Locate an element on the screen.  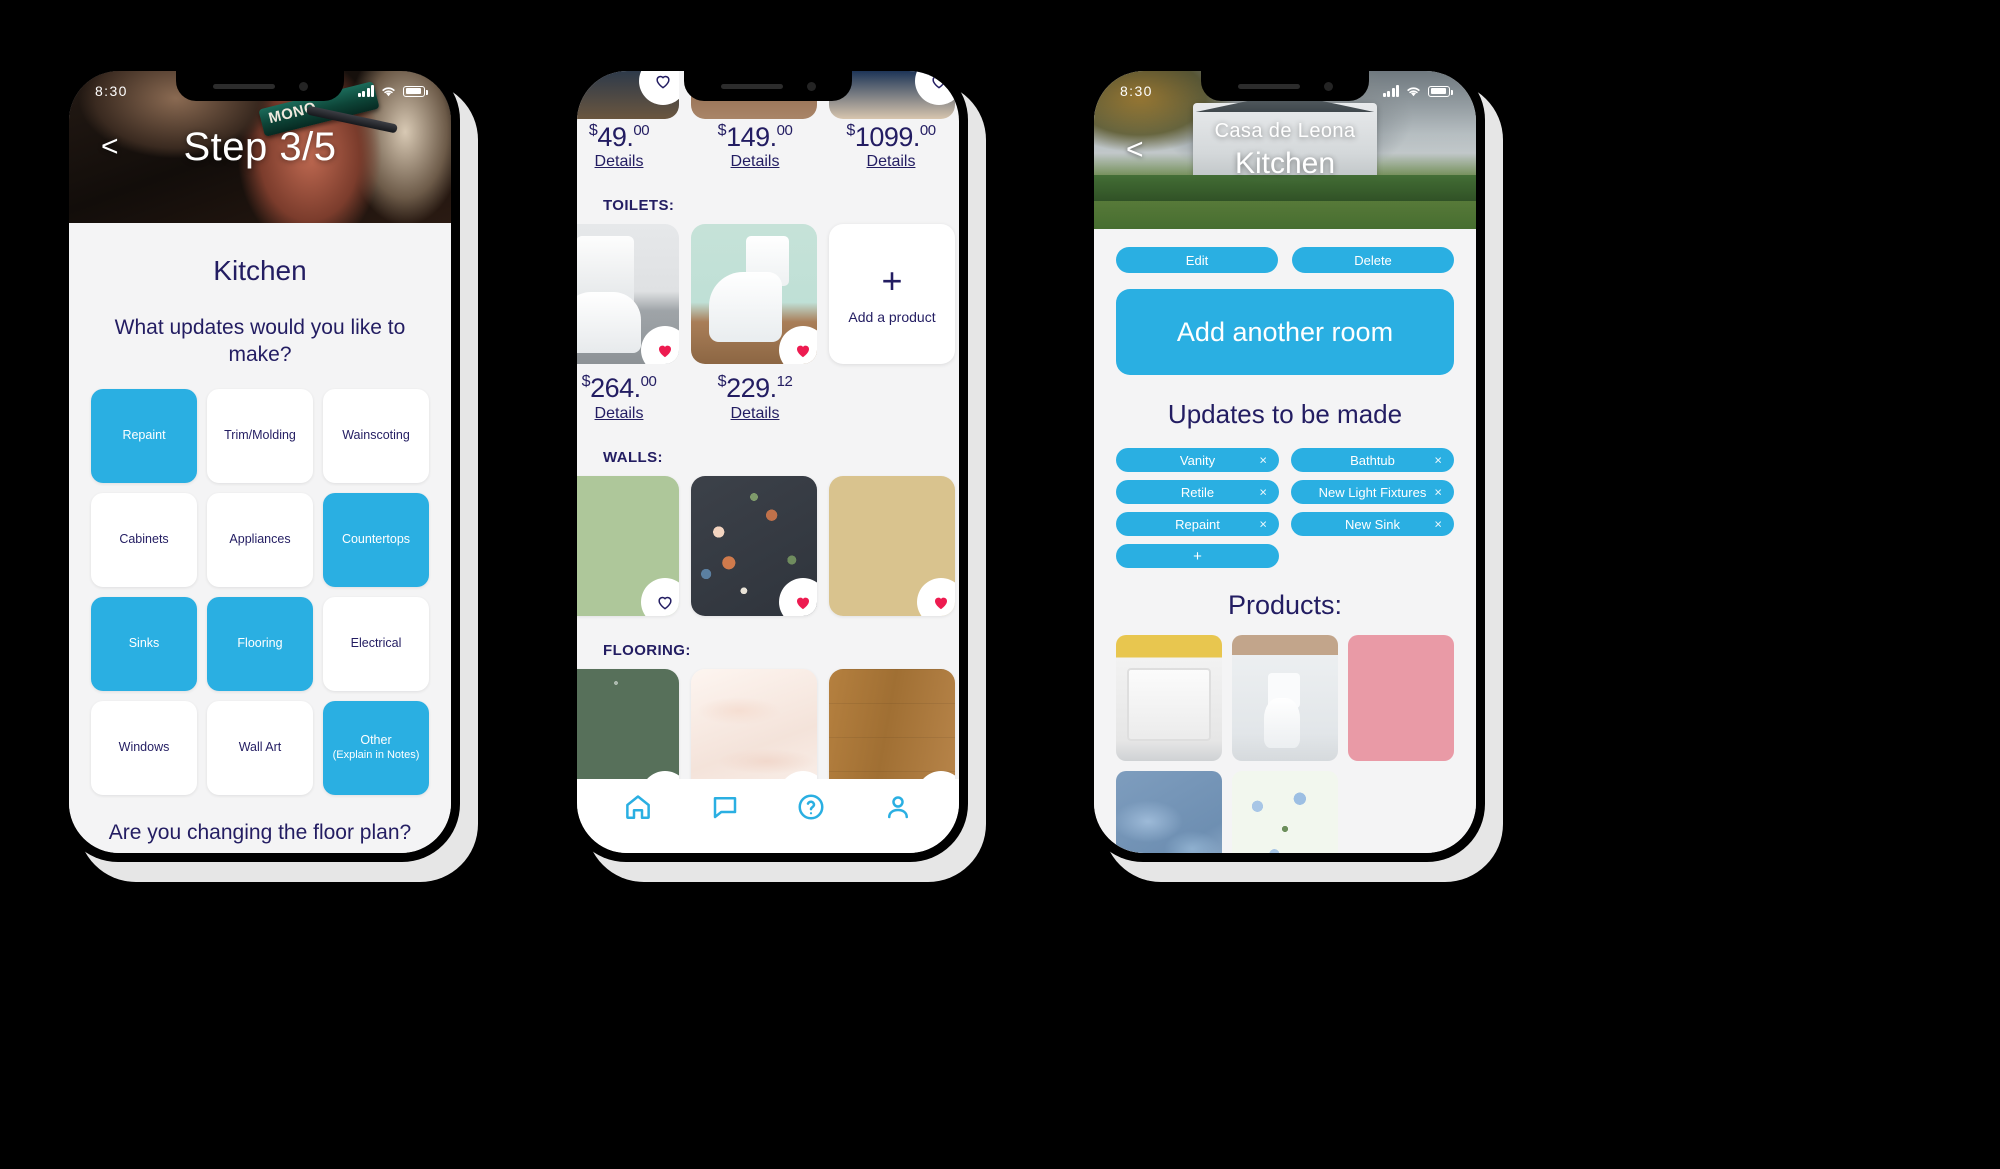
price-dollars: 1099 is located at coordinates (884, 137).